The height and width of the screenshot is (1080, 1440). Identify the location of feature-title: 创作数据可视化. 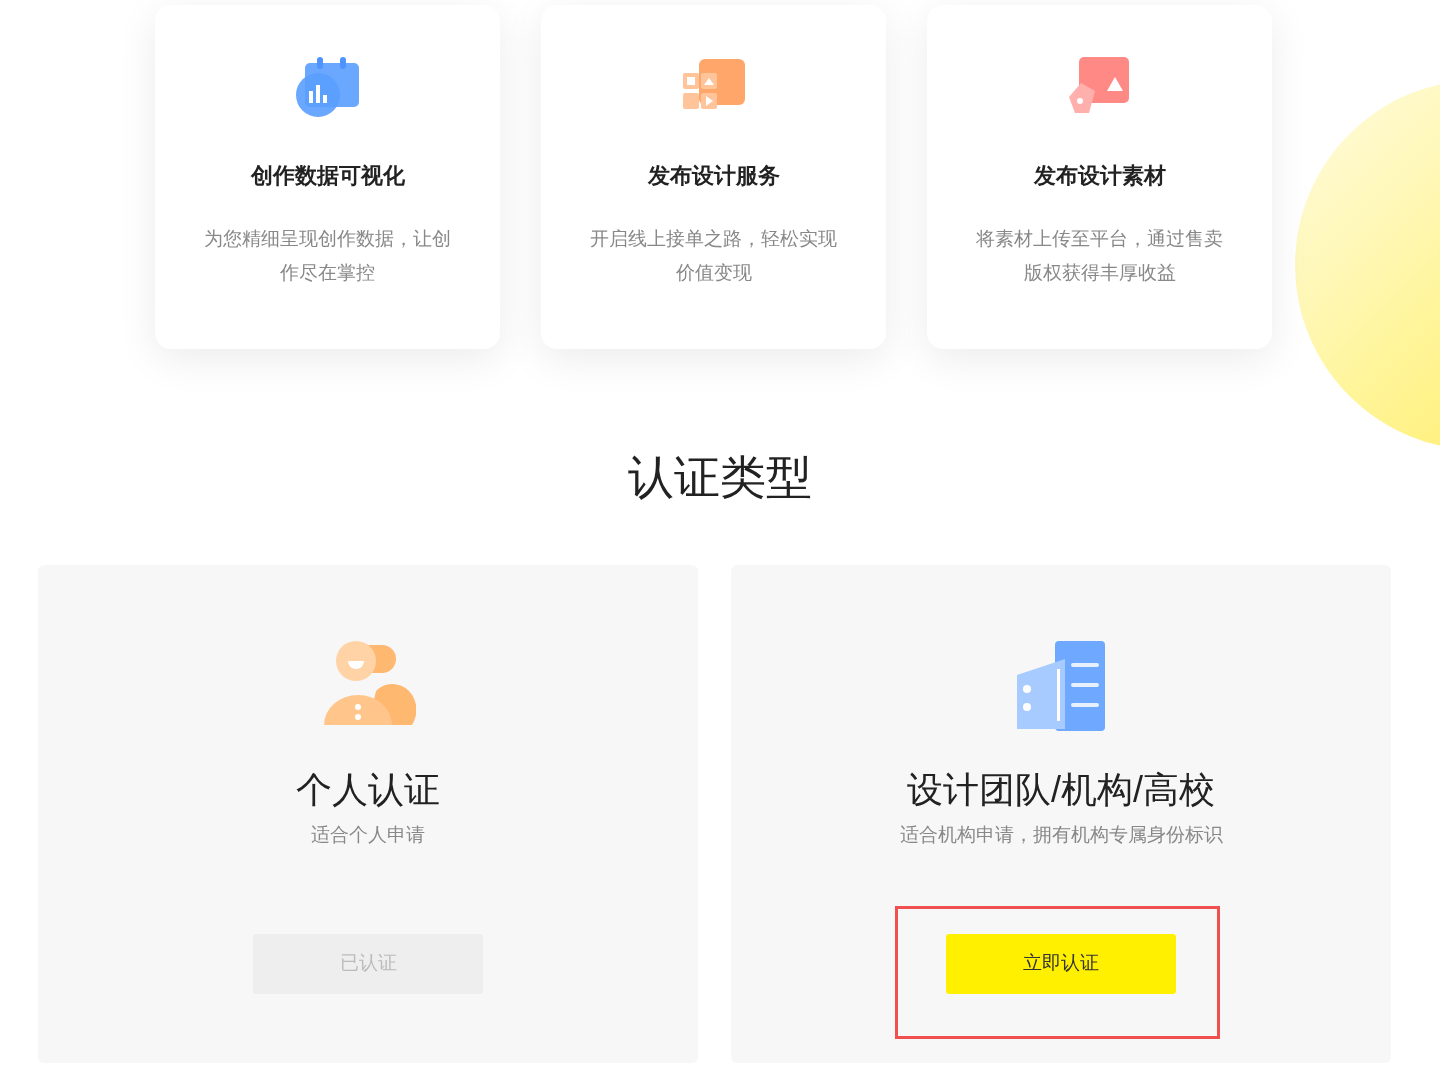
(327, 176).